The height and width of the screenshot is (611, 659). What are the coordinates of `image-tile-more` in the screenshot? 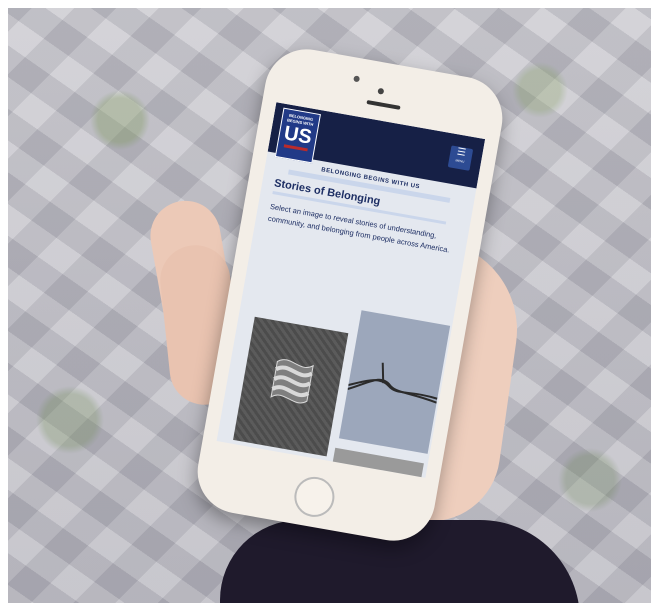 It's located at (377, 462).